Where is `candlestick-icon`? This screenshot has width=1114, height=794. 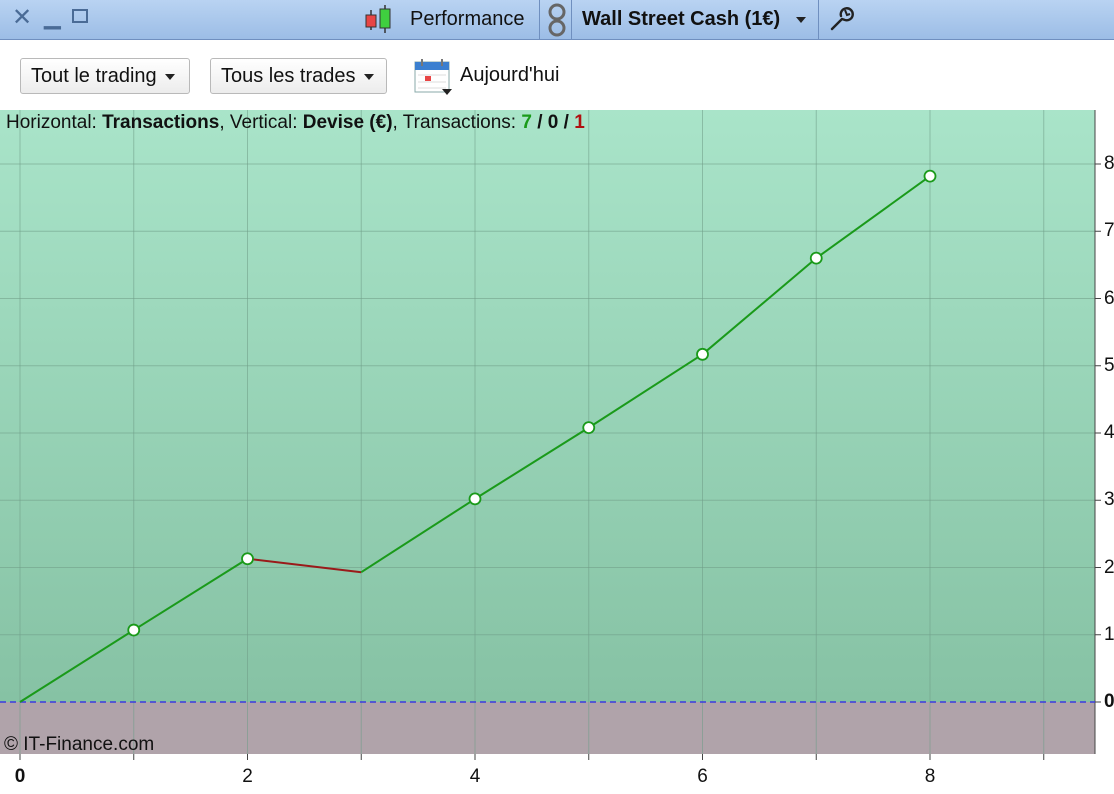 candlestick-icon is located at coordinates (378, 19).